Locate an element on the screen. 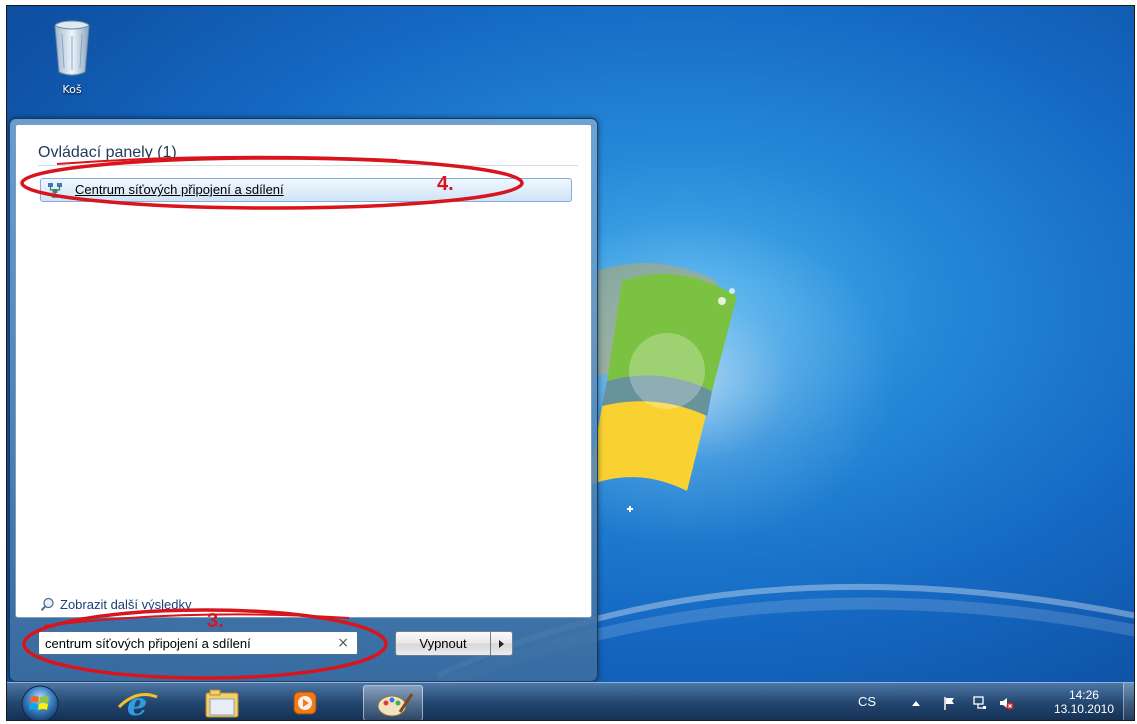 The width and height of the screenshot is (1137, 724). media-player-icon is located at coordinates (305, 703).